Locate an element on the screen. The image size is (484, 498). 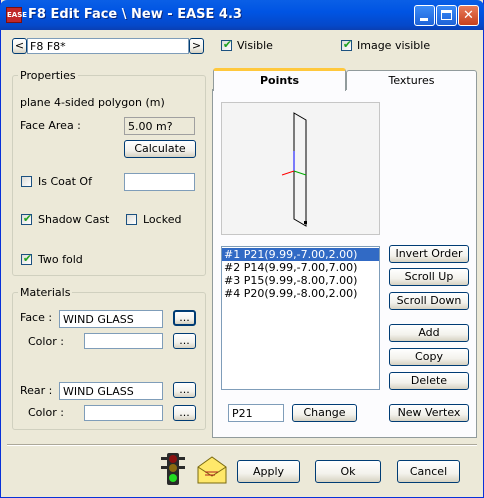
image-visible-label: Image visible is located at coordinates (394, 45).